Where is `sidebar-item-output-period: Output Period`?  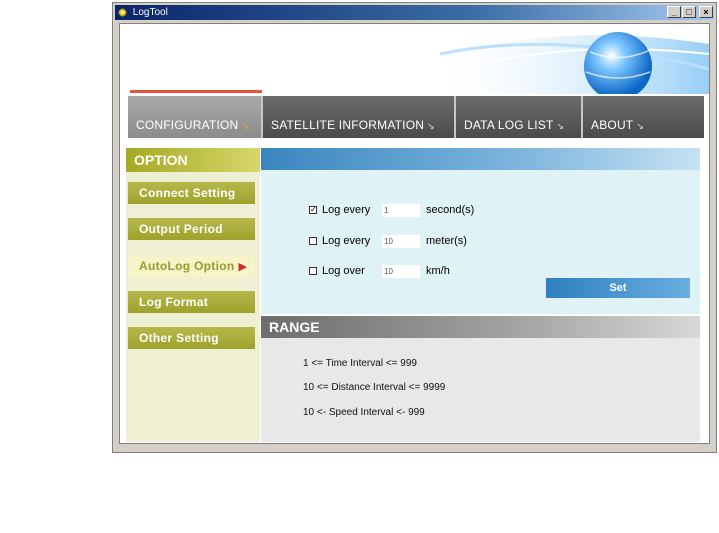
sidebar-item-output-period: Output Period is located at coordinates (191, 229).